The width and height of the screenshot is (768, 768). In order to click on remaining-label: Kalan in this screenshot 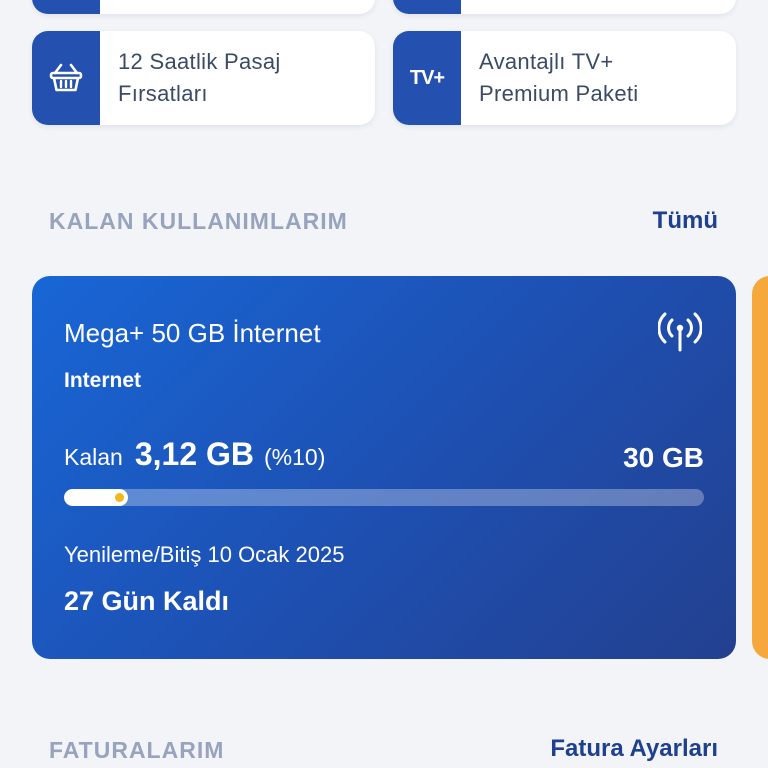, I will do `click(93, 457)`.